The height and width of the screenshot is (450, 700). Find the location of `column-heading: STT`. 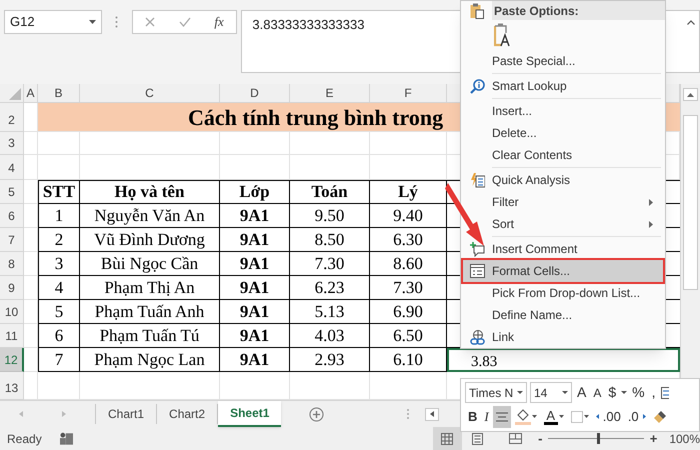

column-heading: STT is located at coordinates (59, 192).